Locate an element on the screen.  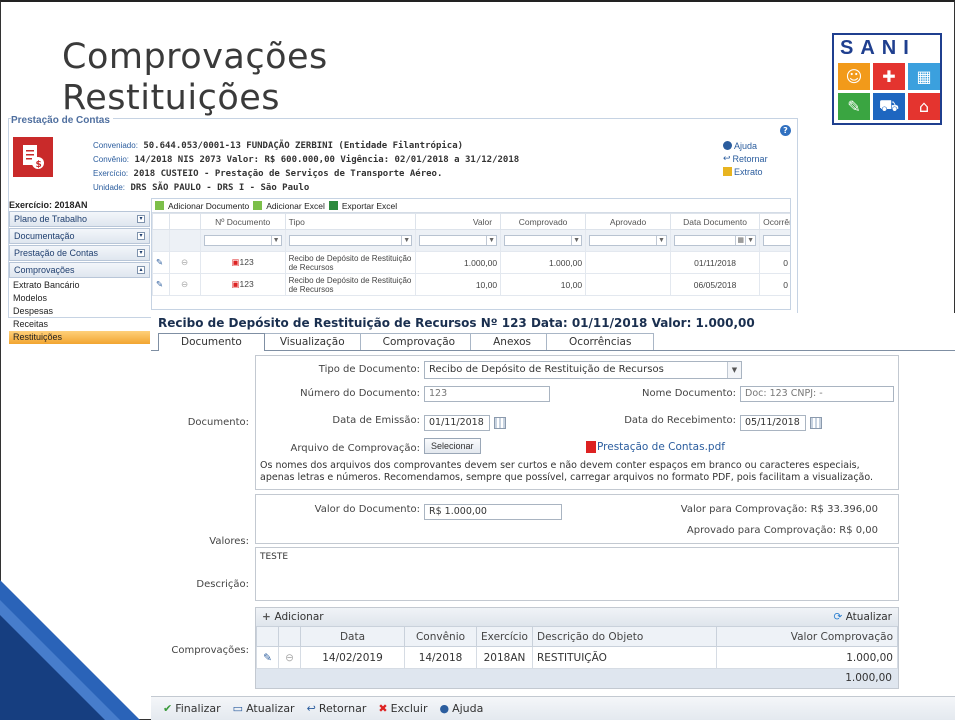
col-aprovado: Aprovado is located at coordinates (628, 221).